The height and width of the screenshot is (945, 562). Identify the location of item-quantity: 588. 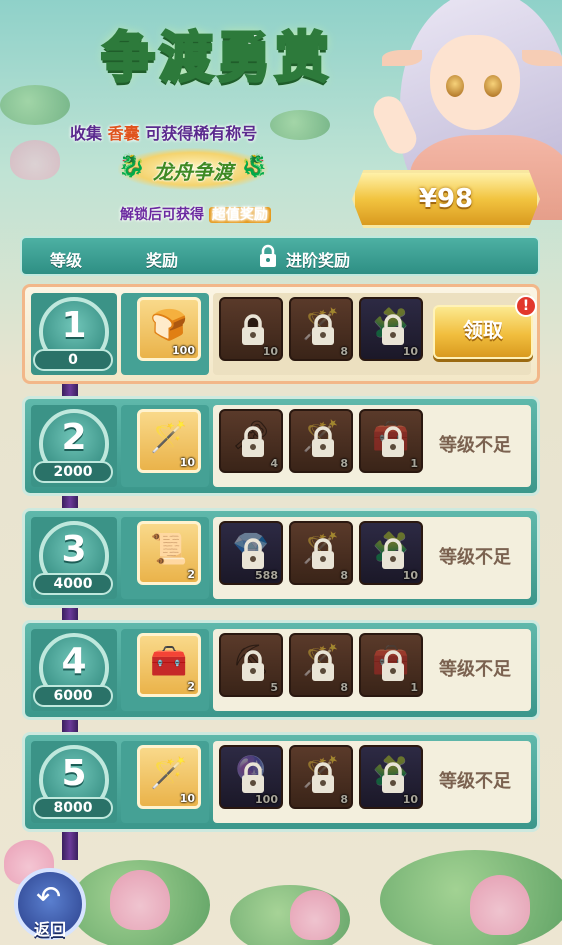
(266, 575).